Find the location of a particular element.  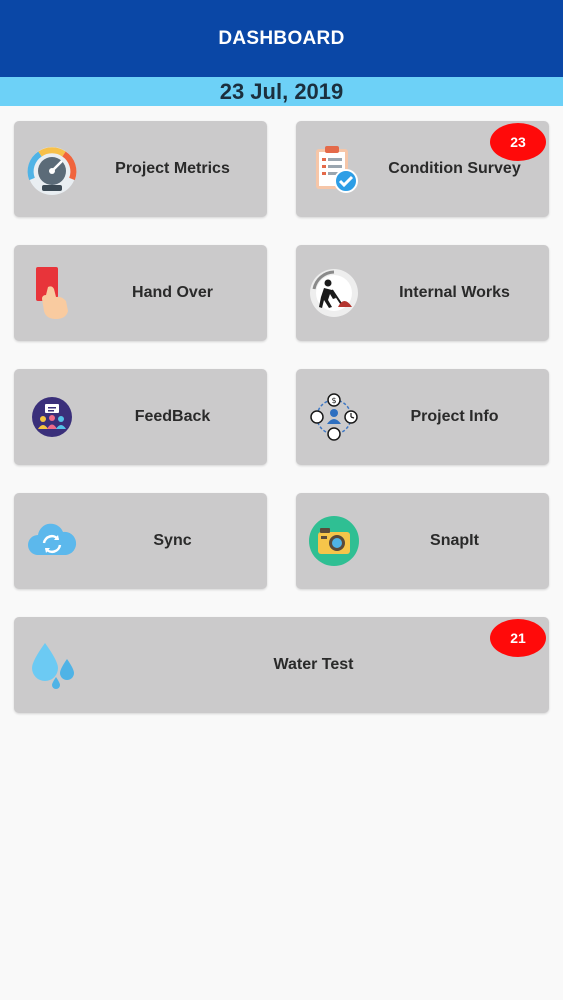

current-date: 23 Jul, 2019 is located at coordinates (281, 91).